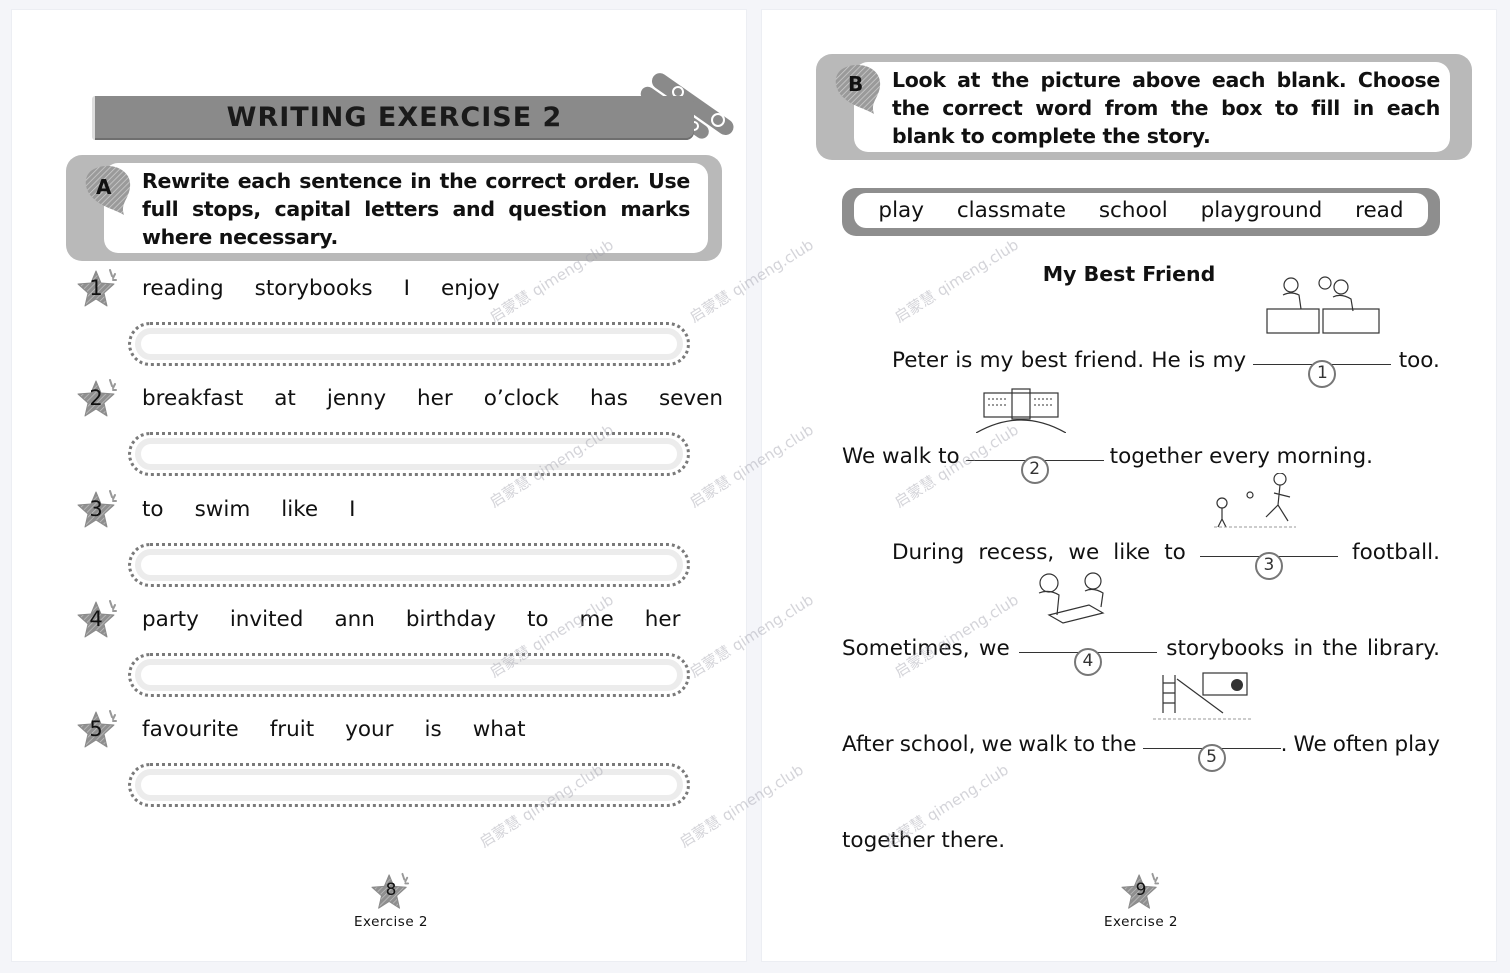 The image size is (1510, 973). I want to click on answer-blank: 3, so click(1268, 526).